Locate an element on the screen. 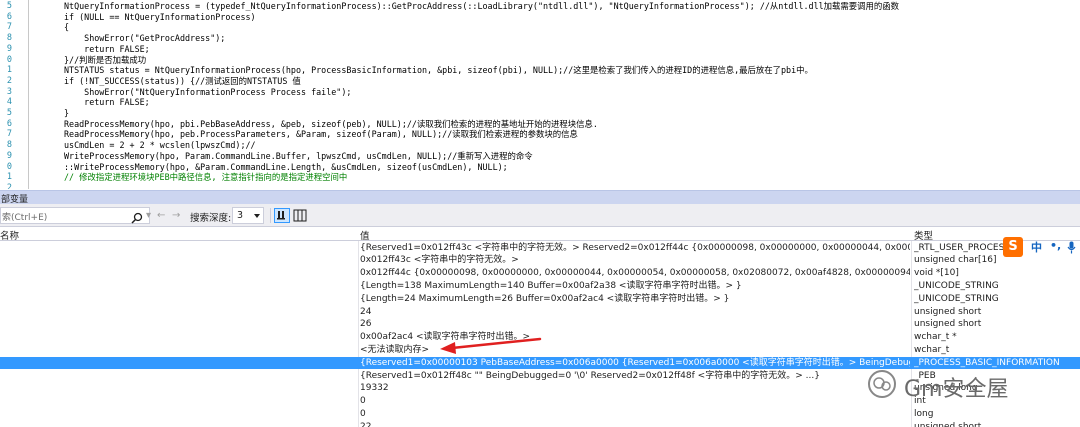  code-line: // 修改指定进程环境块PEB中路径信息, 注意指针指向的是指定进程空间中 is located at coordinates (205, 177).